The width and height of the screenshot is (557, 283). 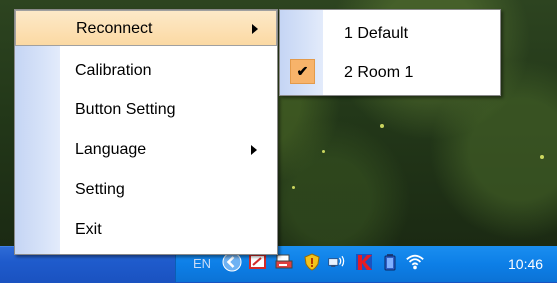 What do you see at coordinates (284, 262) in the screenshot?
I see `printer-icon` at bounding box center [284, 262].